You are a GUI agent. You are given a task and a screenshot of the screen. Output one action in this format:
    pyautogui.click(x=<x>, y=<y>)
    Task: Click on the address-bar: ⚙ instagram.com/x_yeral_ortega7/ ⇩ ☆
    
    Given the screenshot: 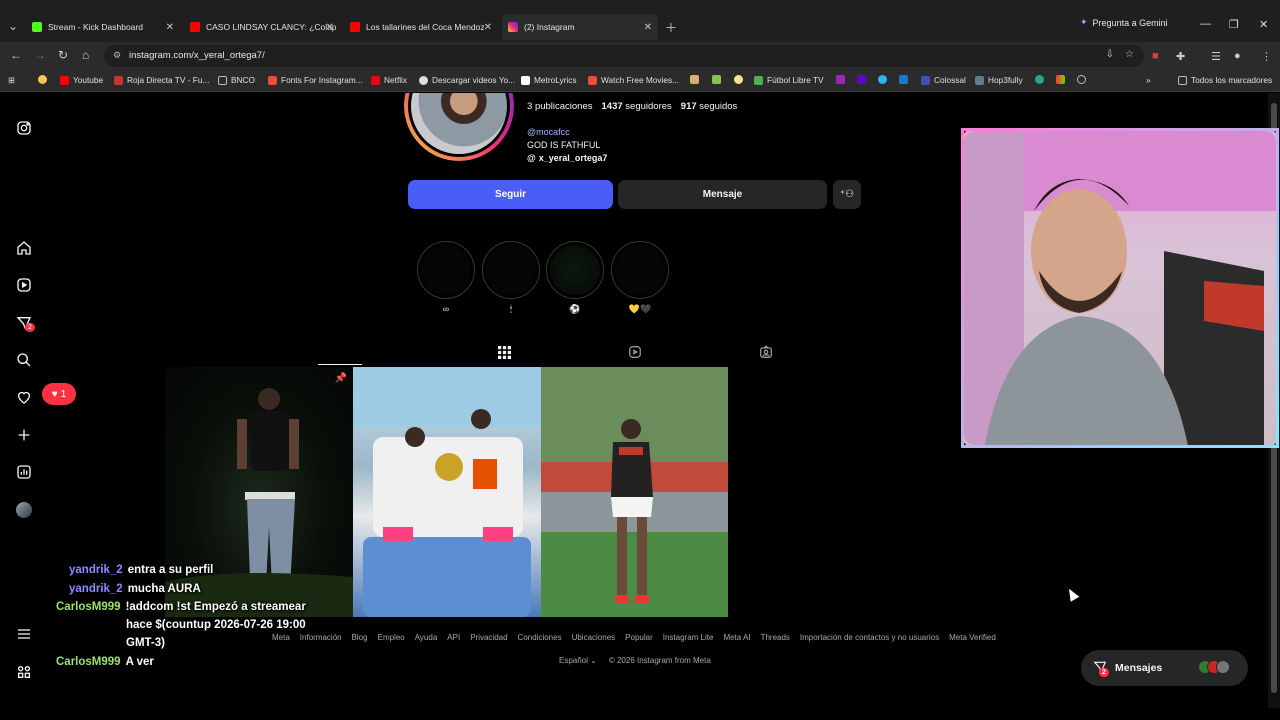 What is the action you would take?
    pyautogui.click(x=624, y=56)
    